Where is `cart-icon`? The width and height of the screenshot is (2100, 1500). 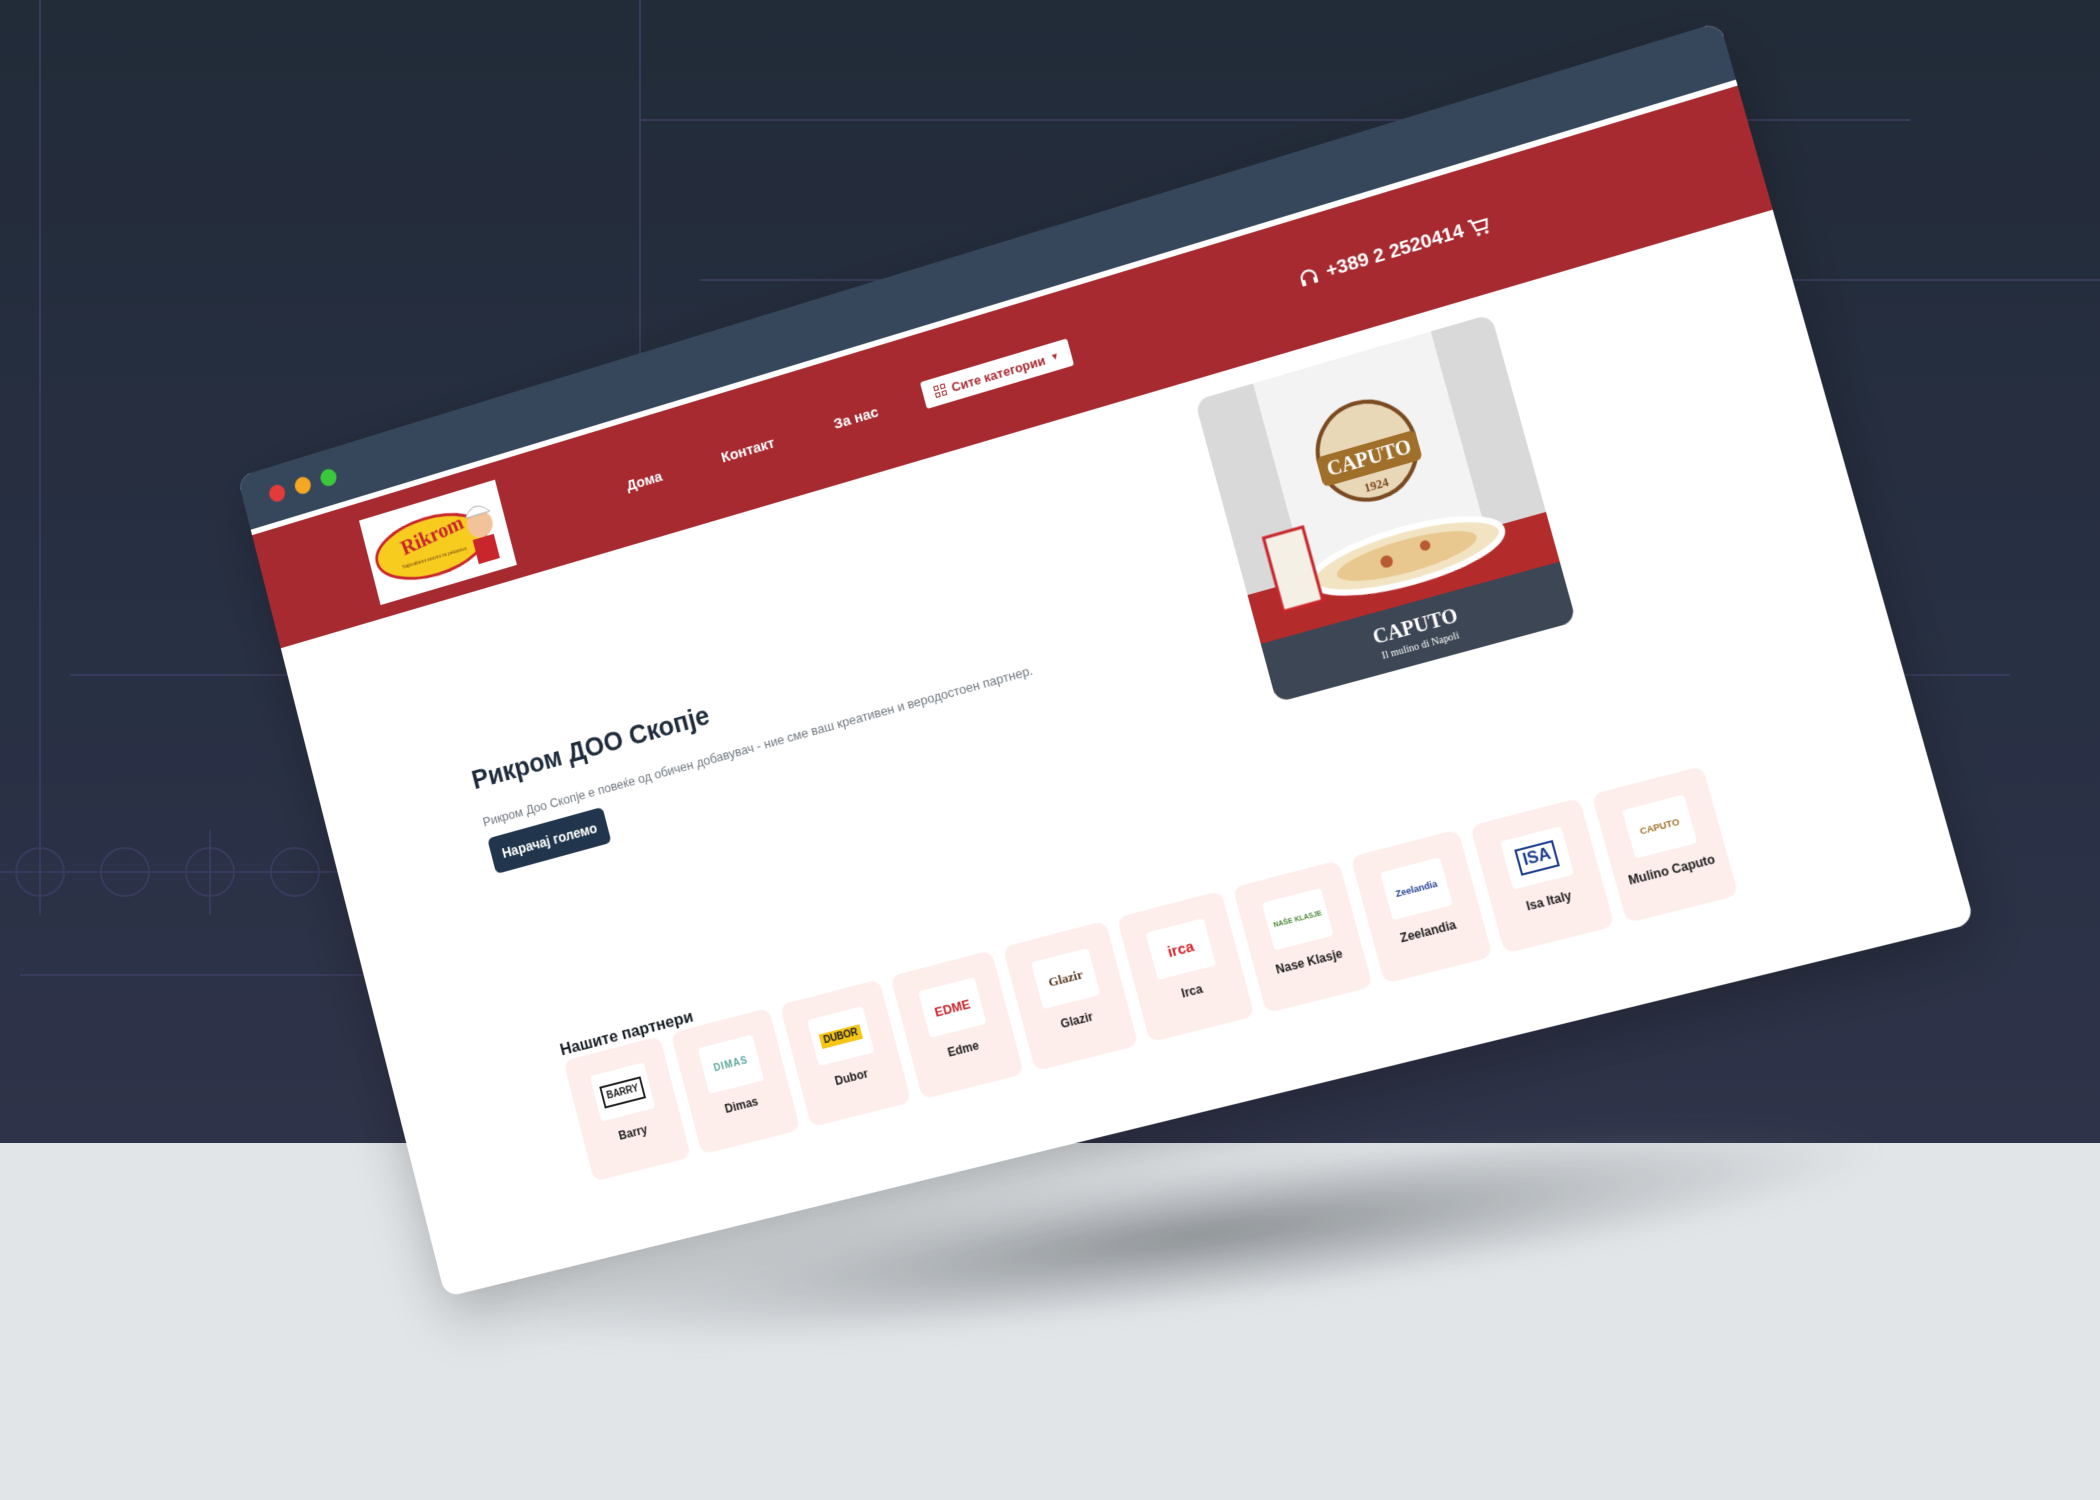 cart-icon is located at coordinates (1479, 227).